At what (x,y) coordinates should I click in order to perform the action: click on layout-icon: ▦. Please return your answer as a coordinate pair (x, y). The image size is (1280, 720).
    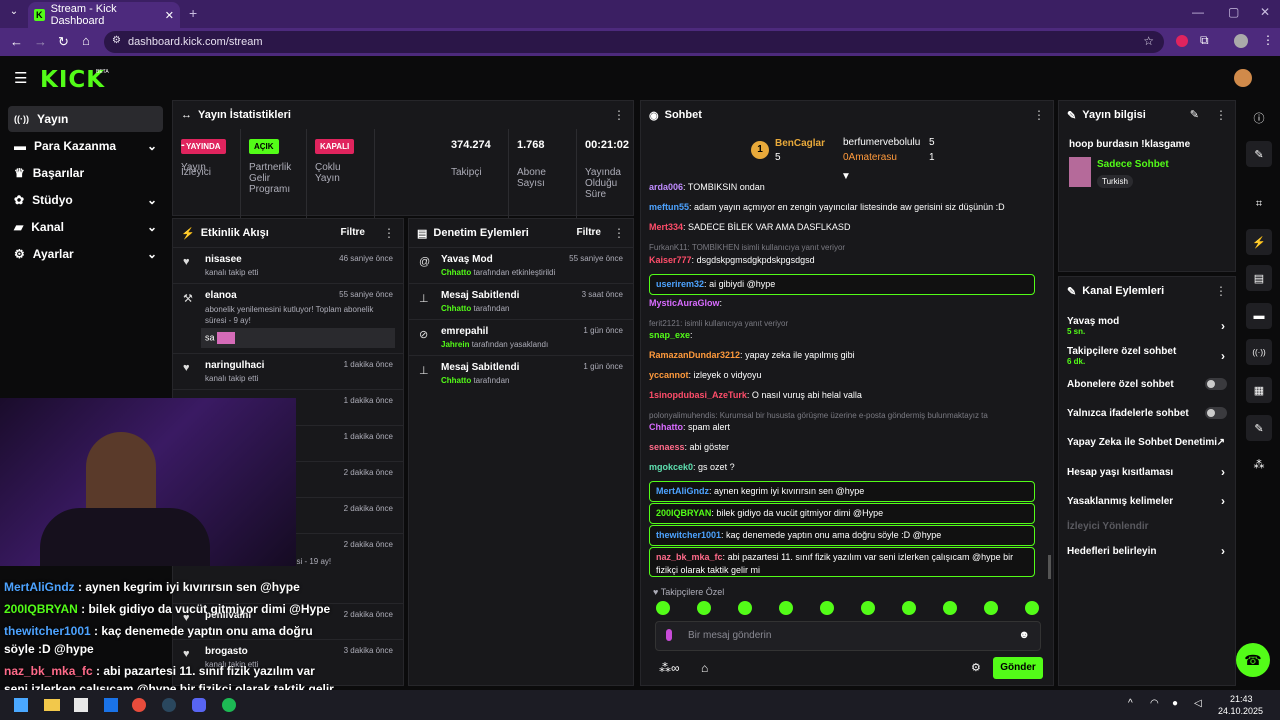
    Looking at the image, I should click on (1259, 390).